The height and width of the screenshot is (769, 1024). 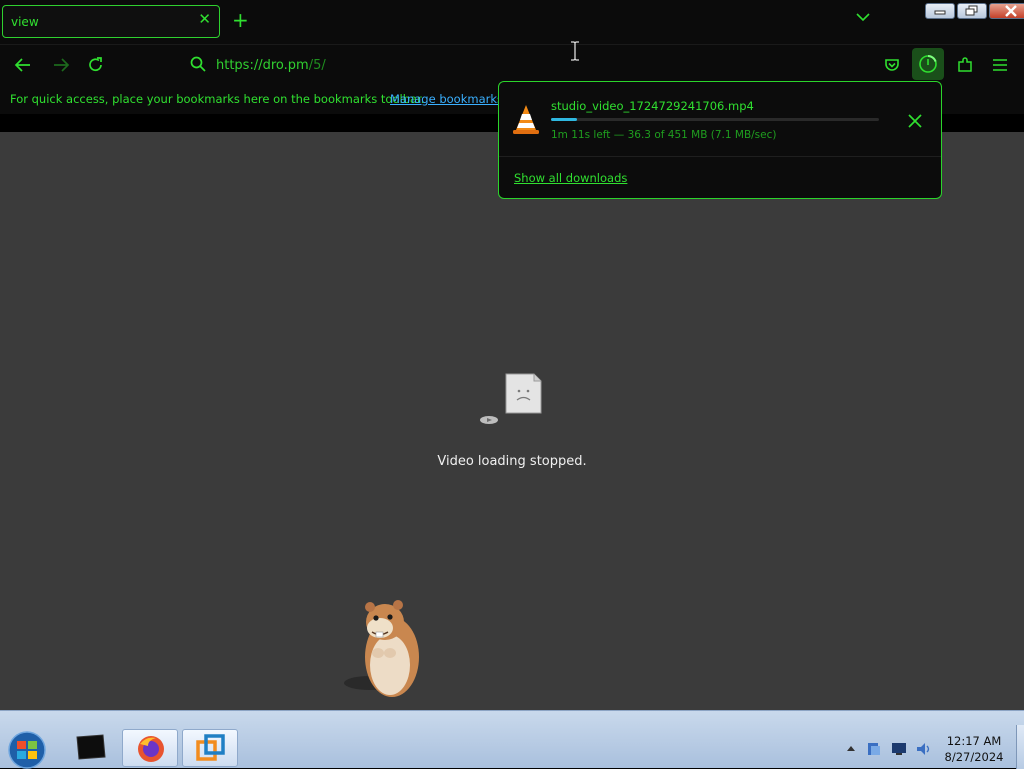 I want to click on download-progress-icon, so click(x=928, y=64).